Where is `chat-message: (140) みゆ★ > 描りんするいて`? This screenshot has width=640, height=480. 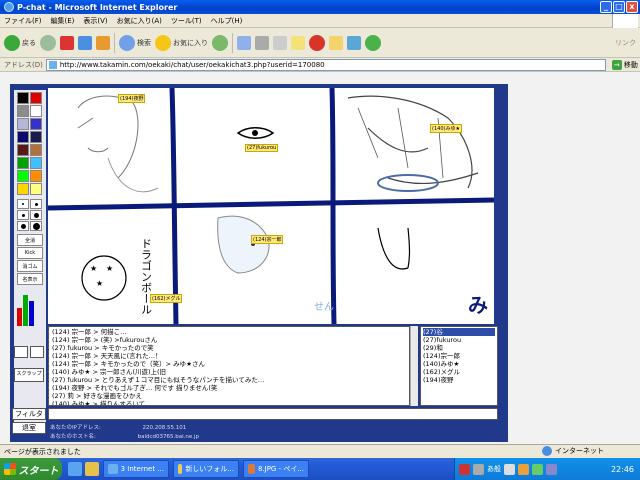
chat-message: (140) みゆ★ > 描りんするいて is located at coordinates (99, 403).